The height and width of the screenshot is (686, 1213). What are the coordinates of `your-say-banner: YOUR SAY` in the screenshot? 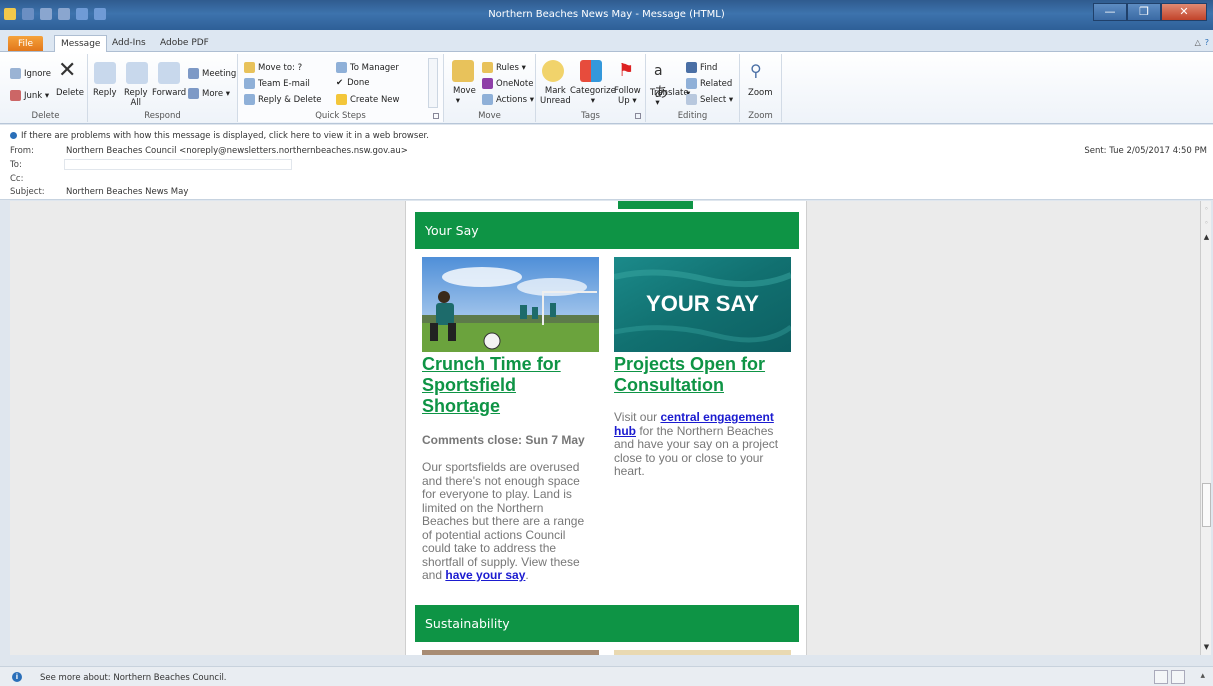 It's located at (702, 304).